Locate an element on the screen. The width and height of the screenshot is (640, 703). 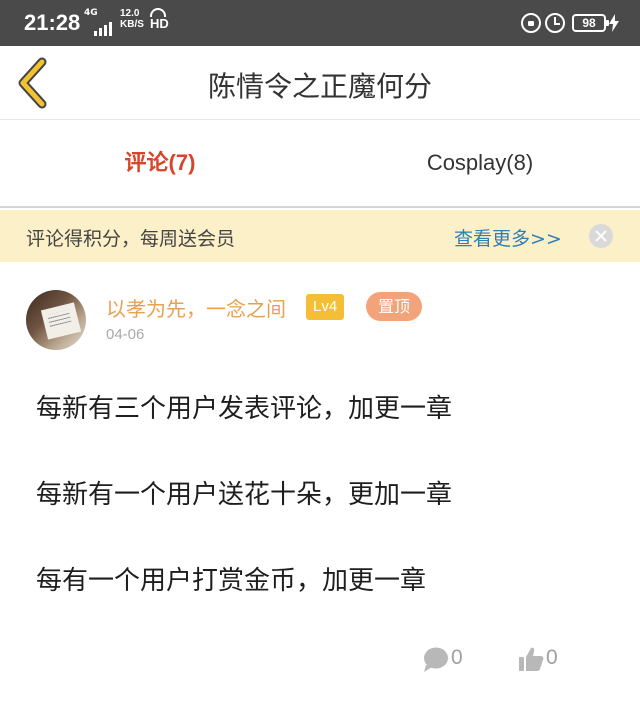
tab-comments: 评论(7) is located at coordinates (160, 163).